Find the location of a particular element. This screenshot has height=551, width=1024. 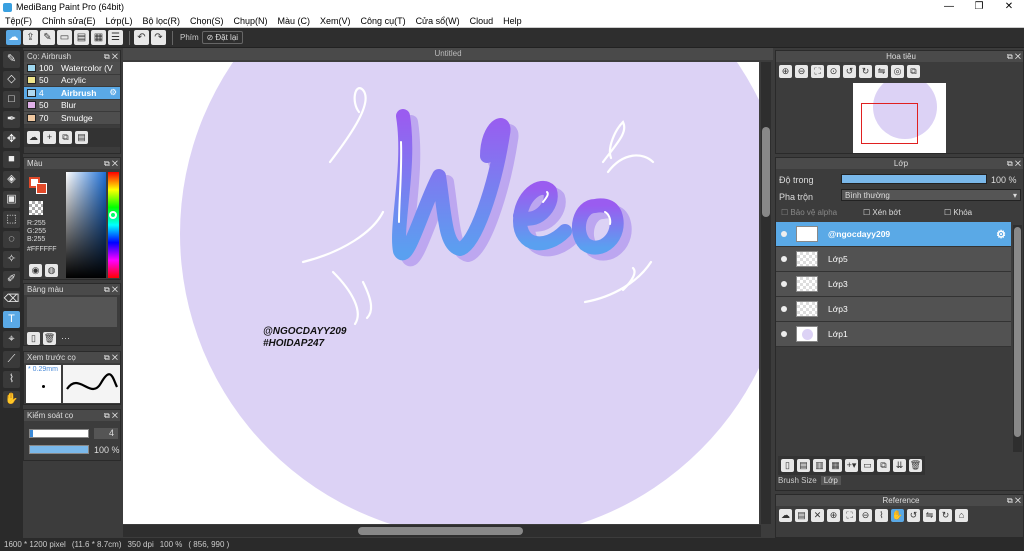

maximize-button: ❐ is located at coordinates (979, 7).